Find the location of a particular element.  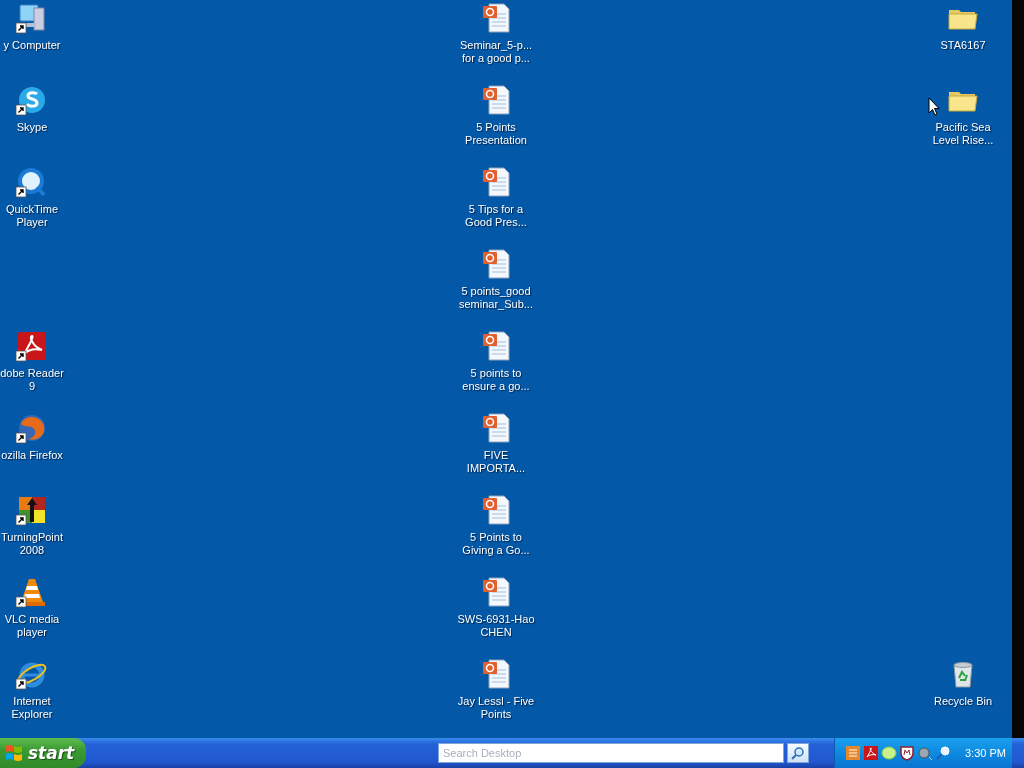

icon-label: y Computer is located at coordinates (32, 45).